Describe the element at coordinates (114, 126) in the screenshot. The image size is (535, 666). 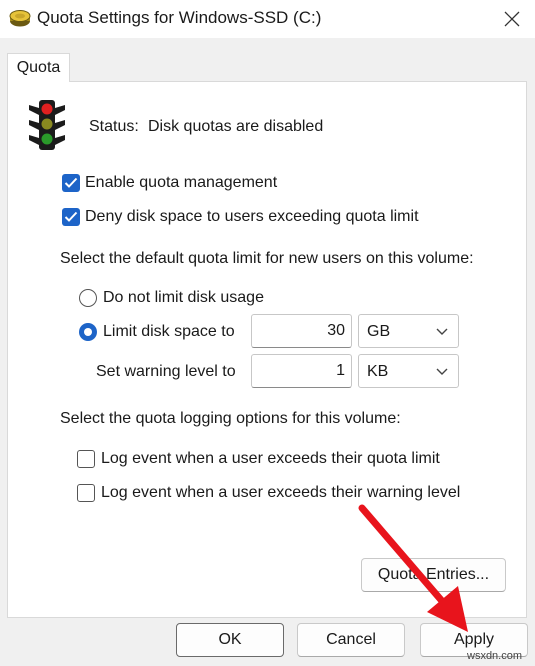
I see `status-label: Status:` at that location.